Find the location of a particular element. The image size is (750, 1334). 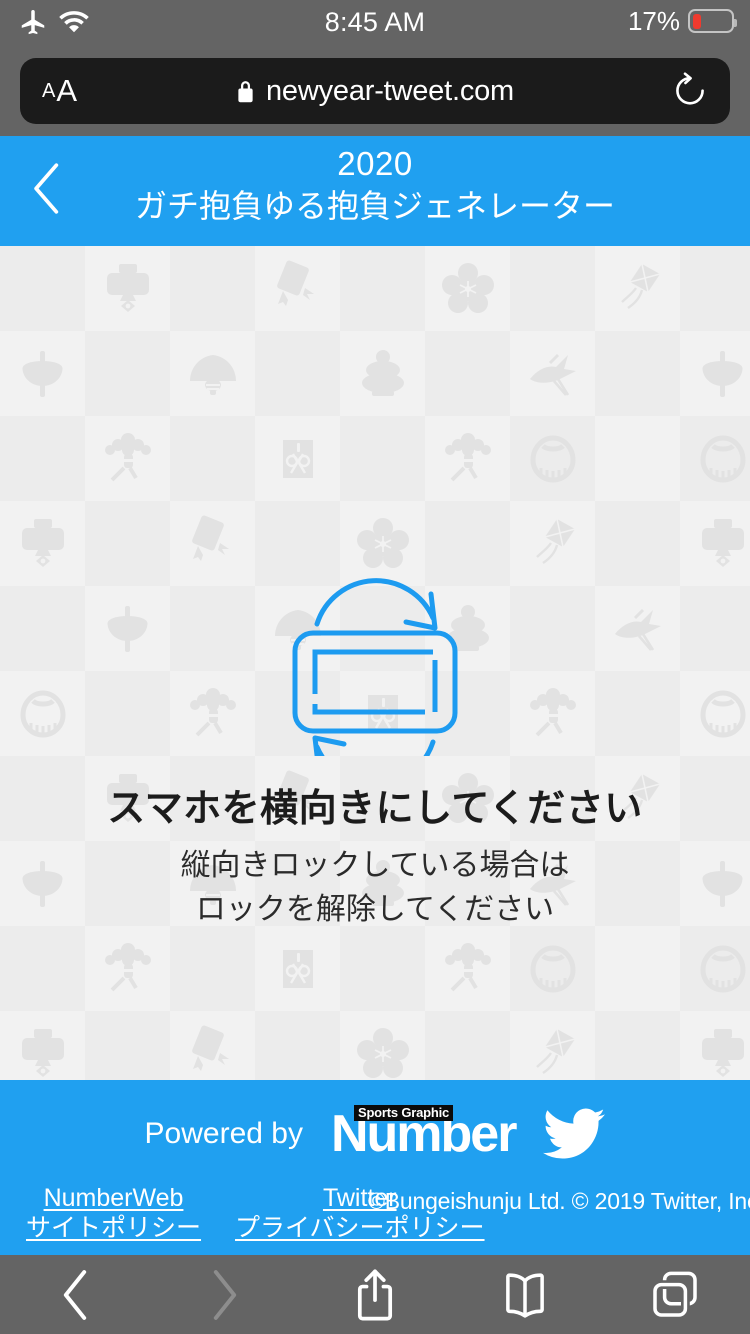

safari-url-bar: AA newyear-tweet.com is located at coordinates (375, 91).